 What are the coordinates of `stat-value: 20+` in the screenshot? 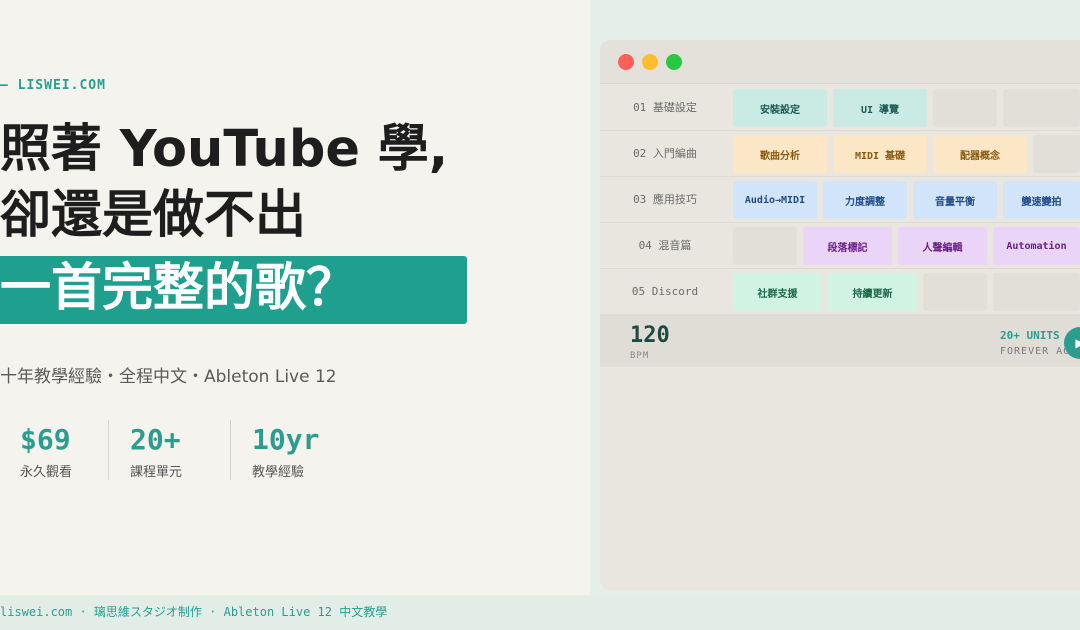 It's located at (155, 439).